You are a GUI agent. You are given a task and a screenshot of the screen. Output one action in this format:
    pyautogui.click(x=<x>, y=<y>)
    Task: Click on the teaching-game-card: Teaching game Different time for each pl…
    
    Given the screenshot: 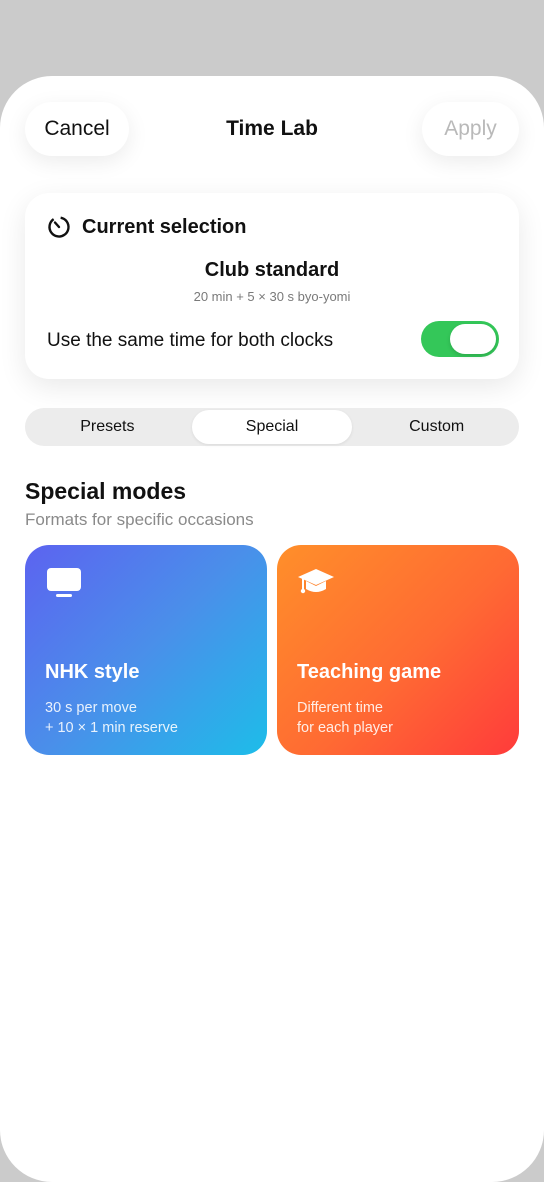 What is the action you would take?
    pyautogui.click(x=398, y=650)
    